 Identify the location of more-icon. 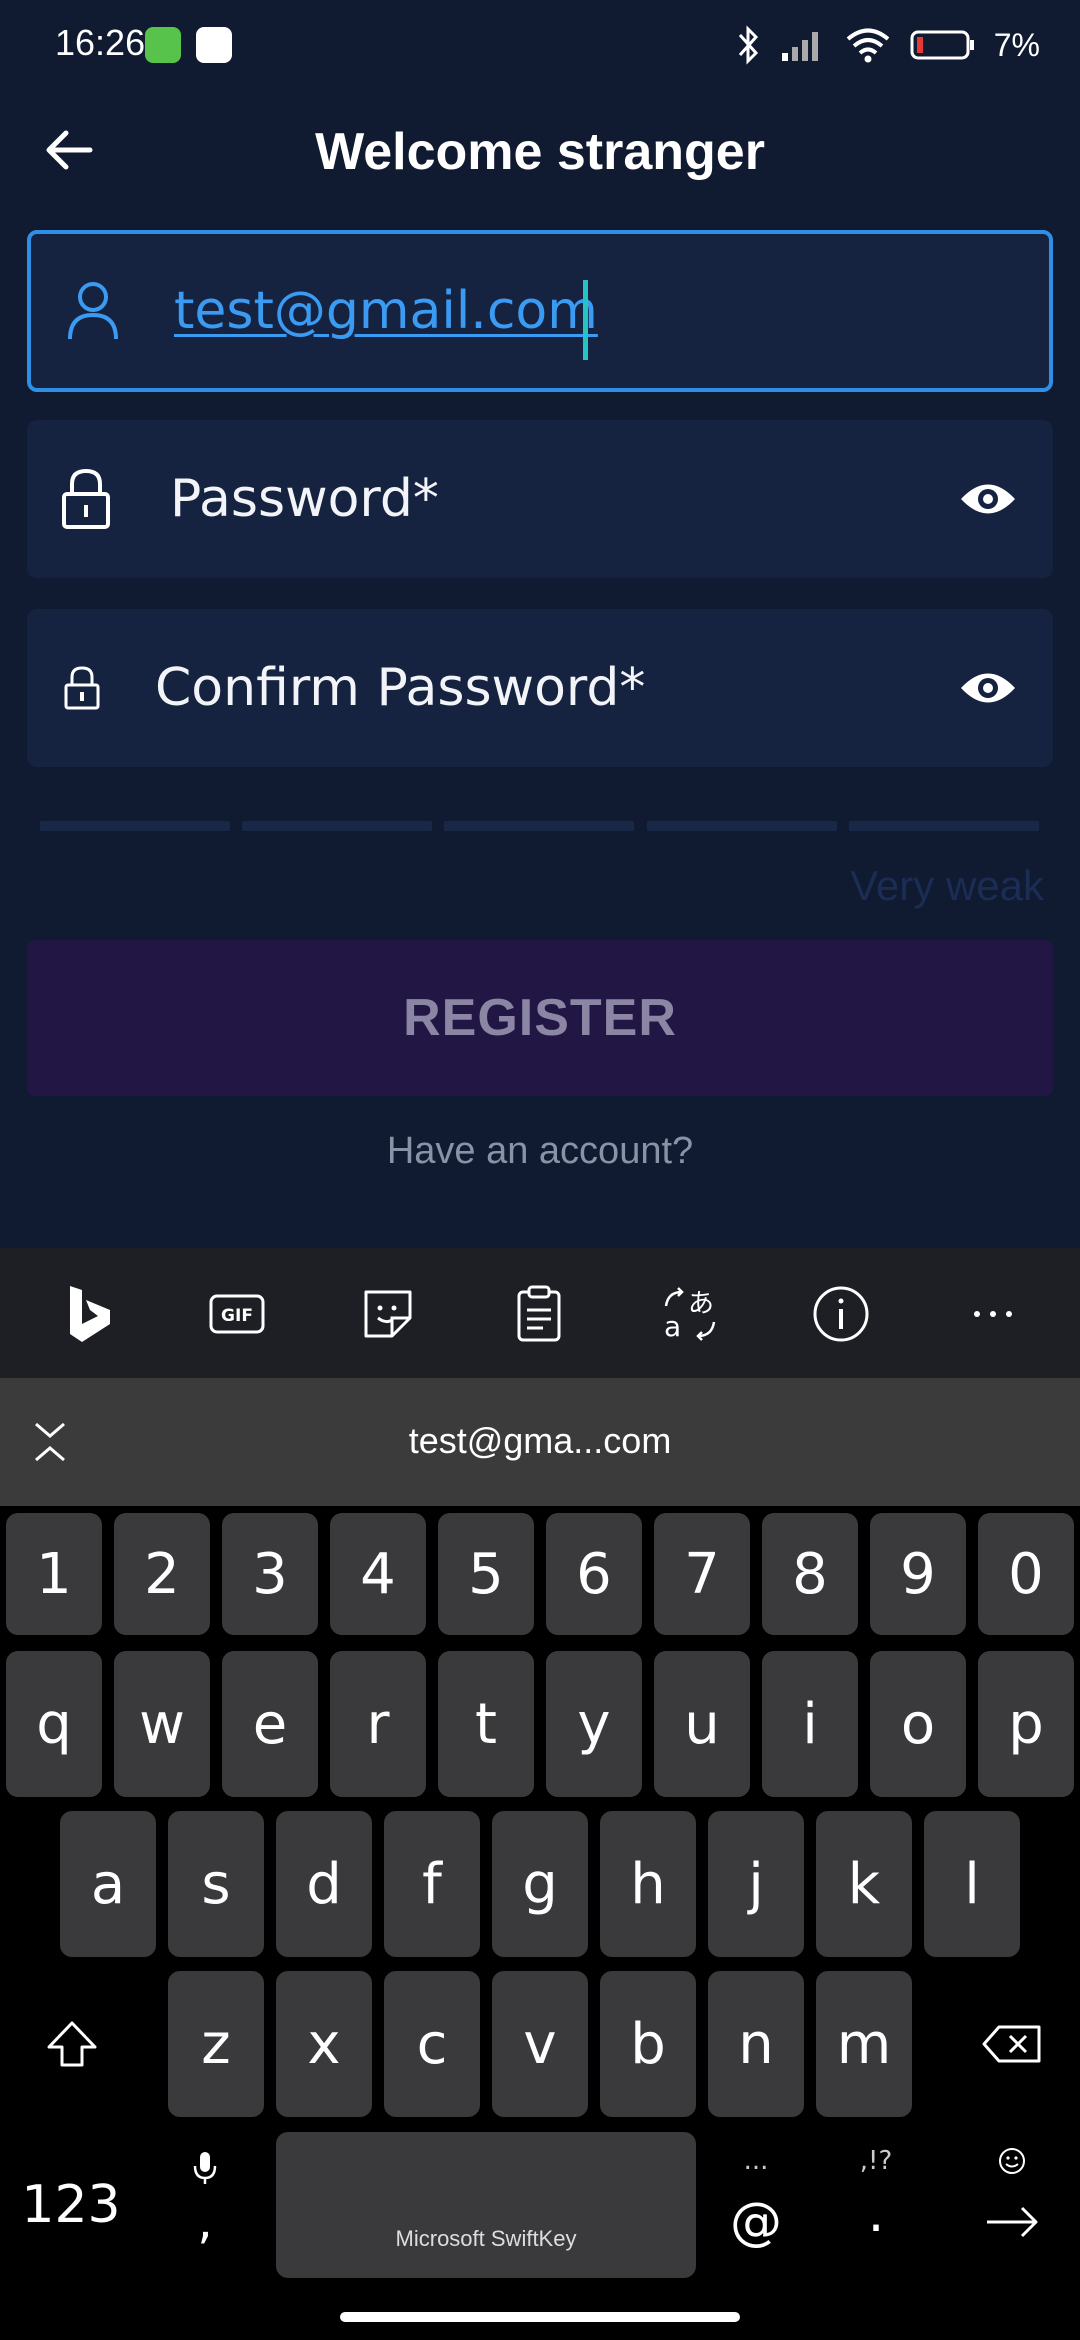
(993, 1314).